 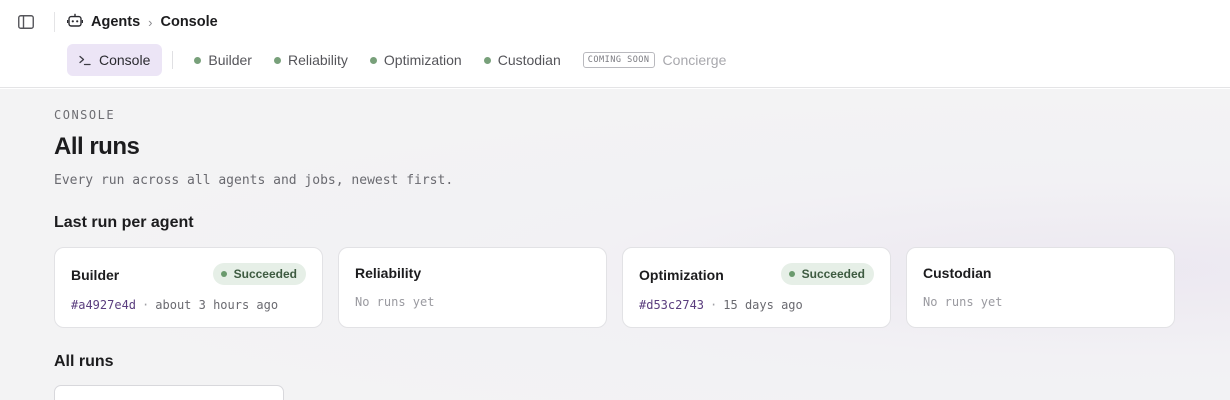 What do you see at coordinates (124, 222) in the screenshot?
I see `last-run-section-title: Last run per agent` at bounding box center [124, 222].